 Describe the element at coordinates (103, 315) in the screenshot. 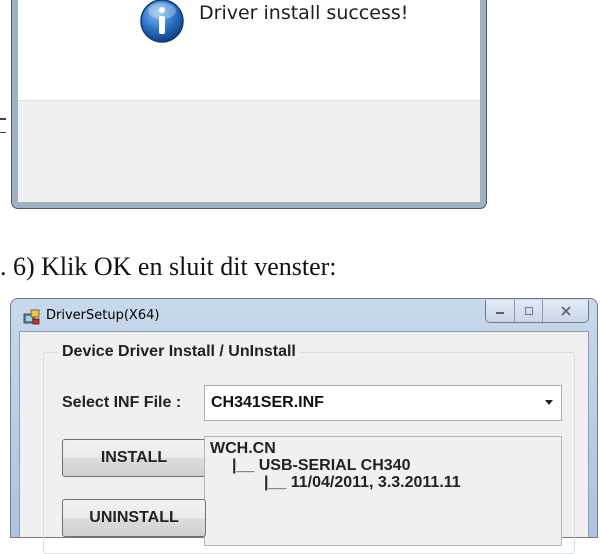

I see `window-title: DriverSetup(X64)` at that location.